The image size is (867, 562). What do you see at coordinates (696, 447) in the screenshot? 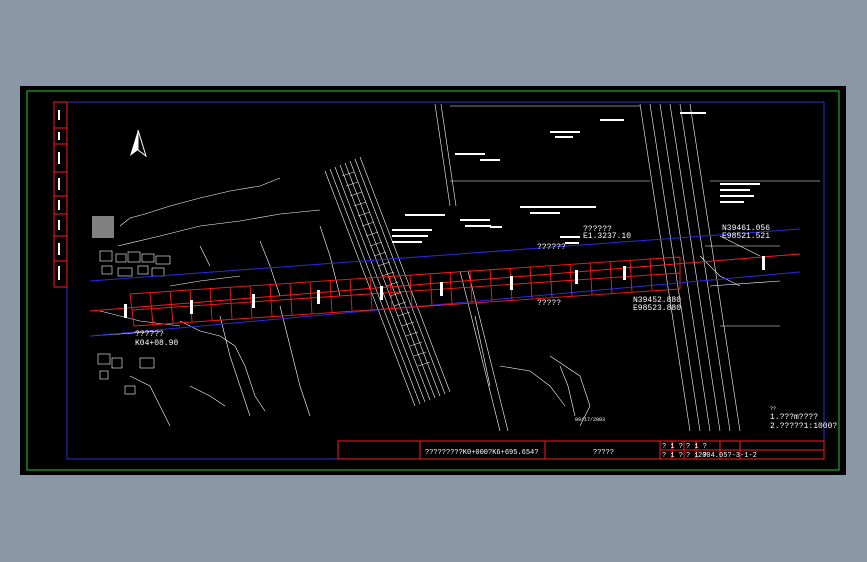
I see `title-block-cell-b: ? 1 ?` at bounding box center [696, 447].